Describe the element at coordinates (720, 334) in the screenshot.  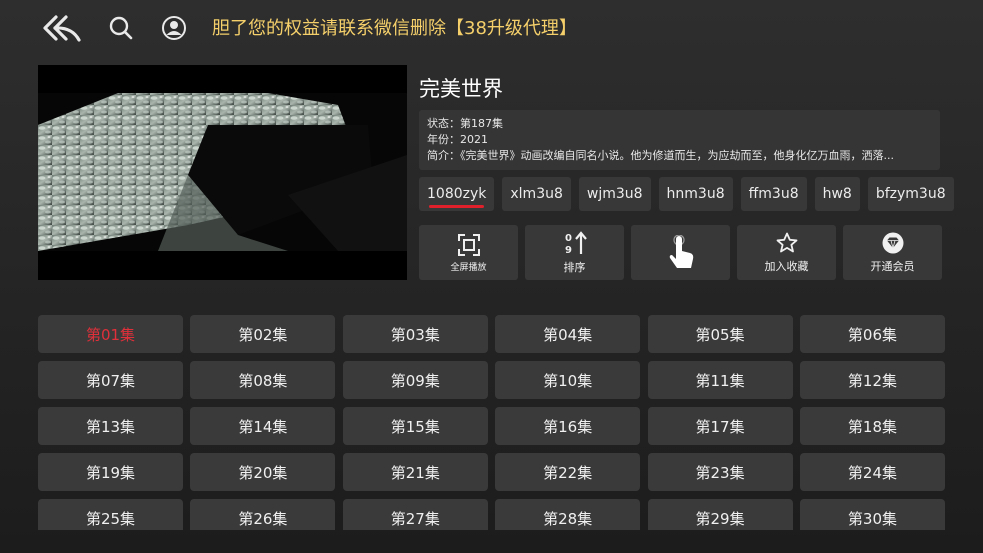
I see `episode-button: 第05集` at that location.